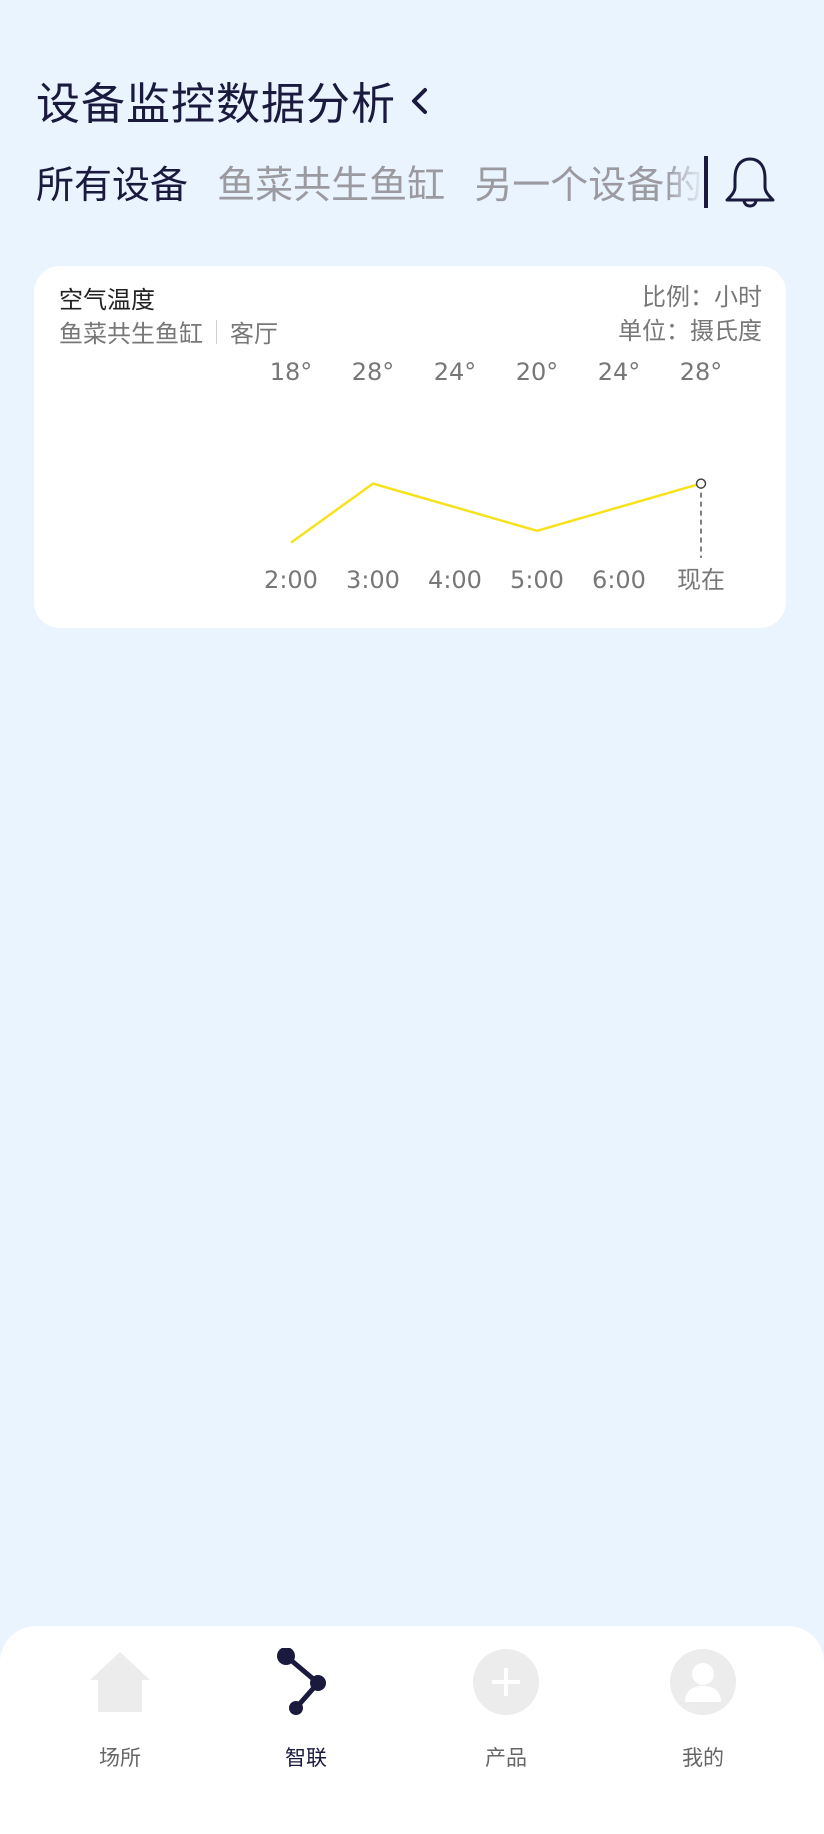  Describe the element at coordinates (301, 1681) in the screenshot. I see `share-nodes-icon` at that location.